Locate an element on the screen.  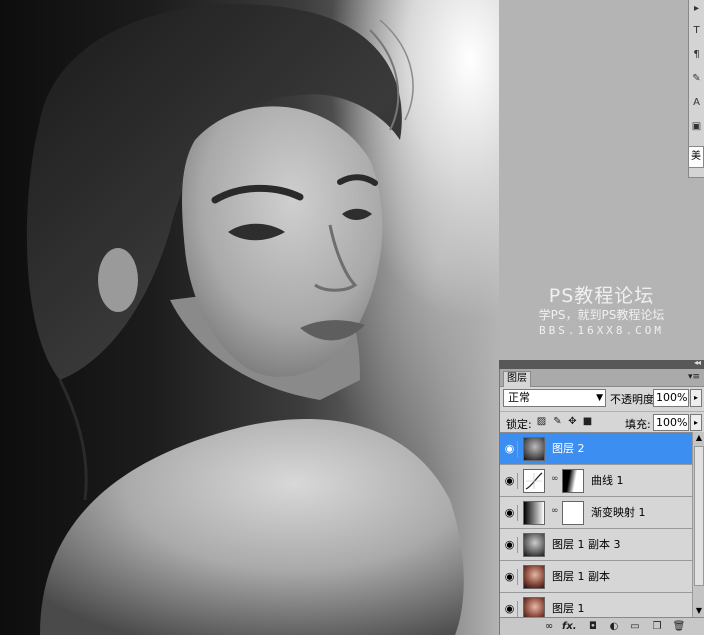
layer-row: ◉ 图层 1 副本 is located at coordinates (596, 577).